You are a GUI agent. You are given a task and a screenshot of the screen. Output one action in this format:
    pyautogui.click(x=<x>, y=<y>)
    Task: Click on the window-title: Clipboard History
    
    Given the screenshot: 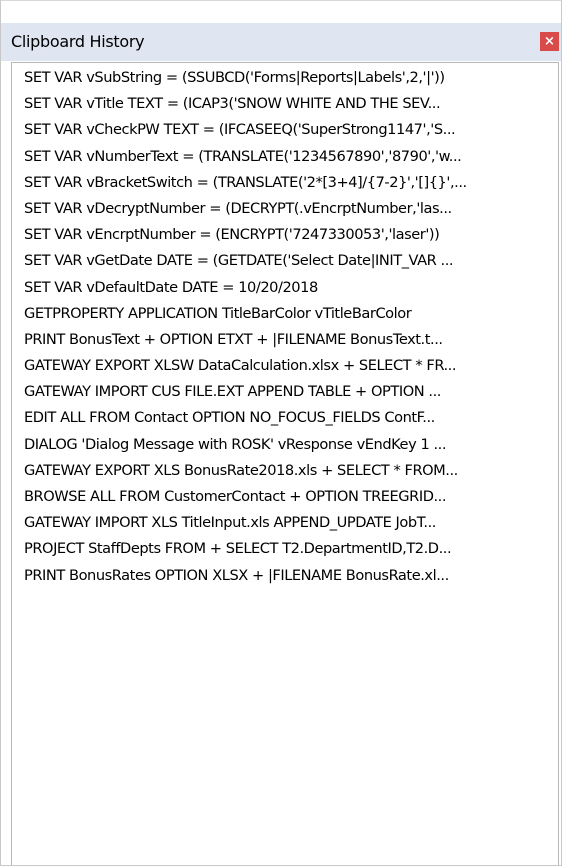 What is the action you would take?
    pyautogui.click(x=78, y=41)
    